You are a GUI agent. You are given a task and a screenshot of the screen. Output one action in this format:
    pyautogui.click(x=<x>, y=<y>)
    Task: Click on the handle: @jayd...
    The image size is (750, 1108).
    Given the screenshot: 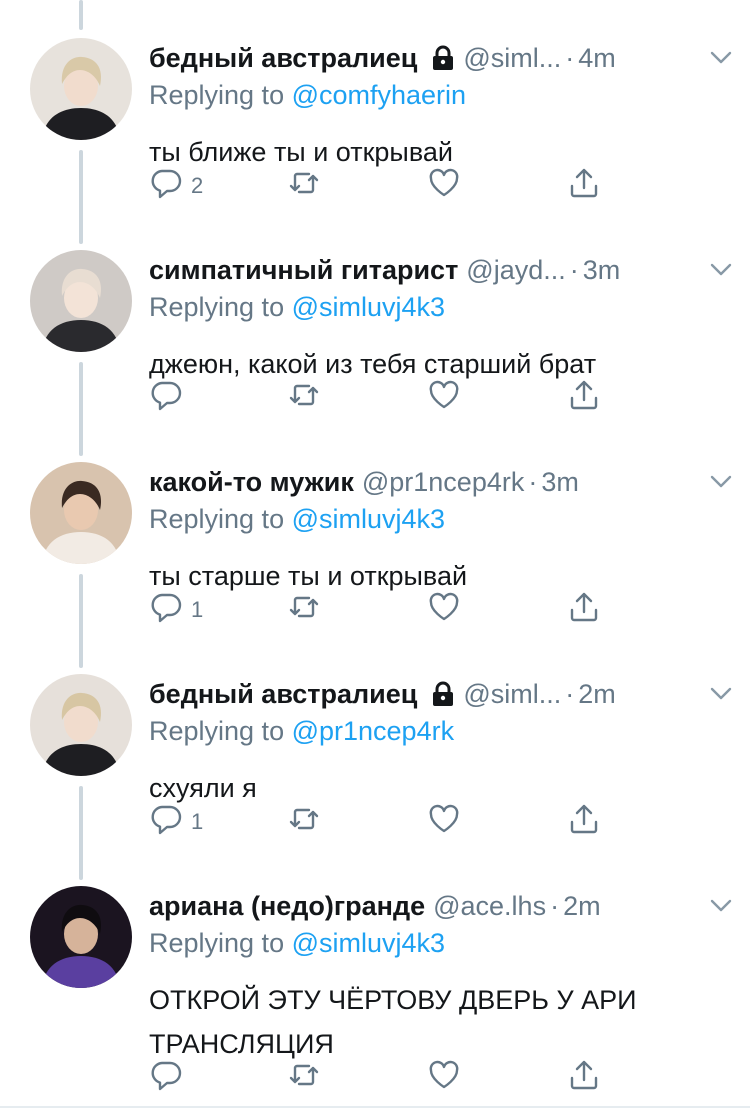 What is the action you would take?
    pyautogui.click(x=515, y=270)
    